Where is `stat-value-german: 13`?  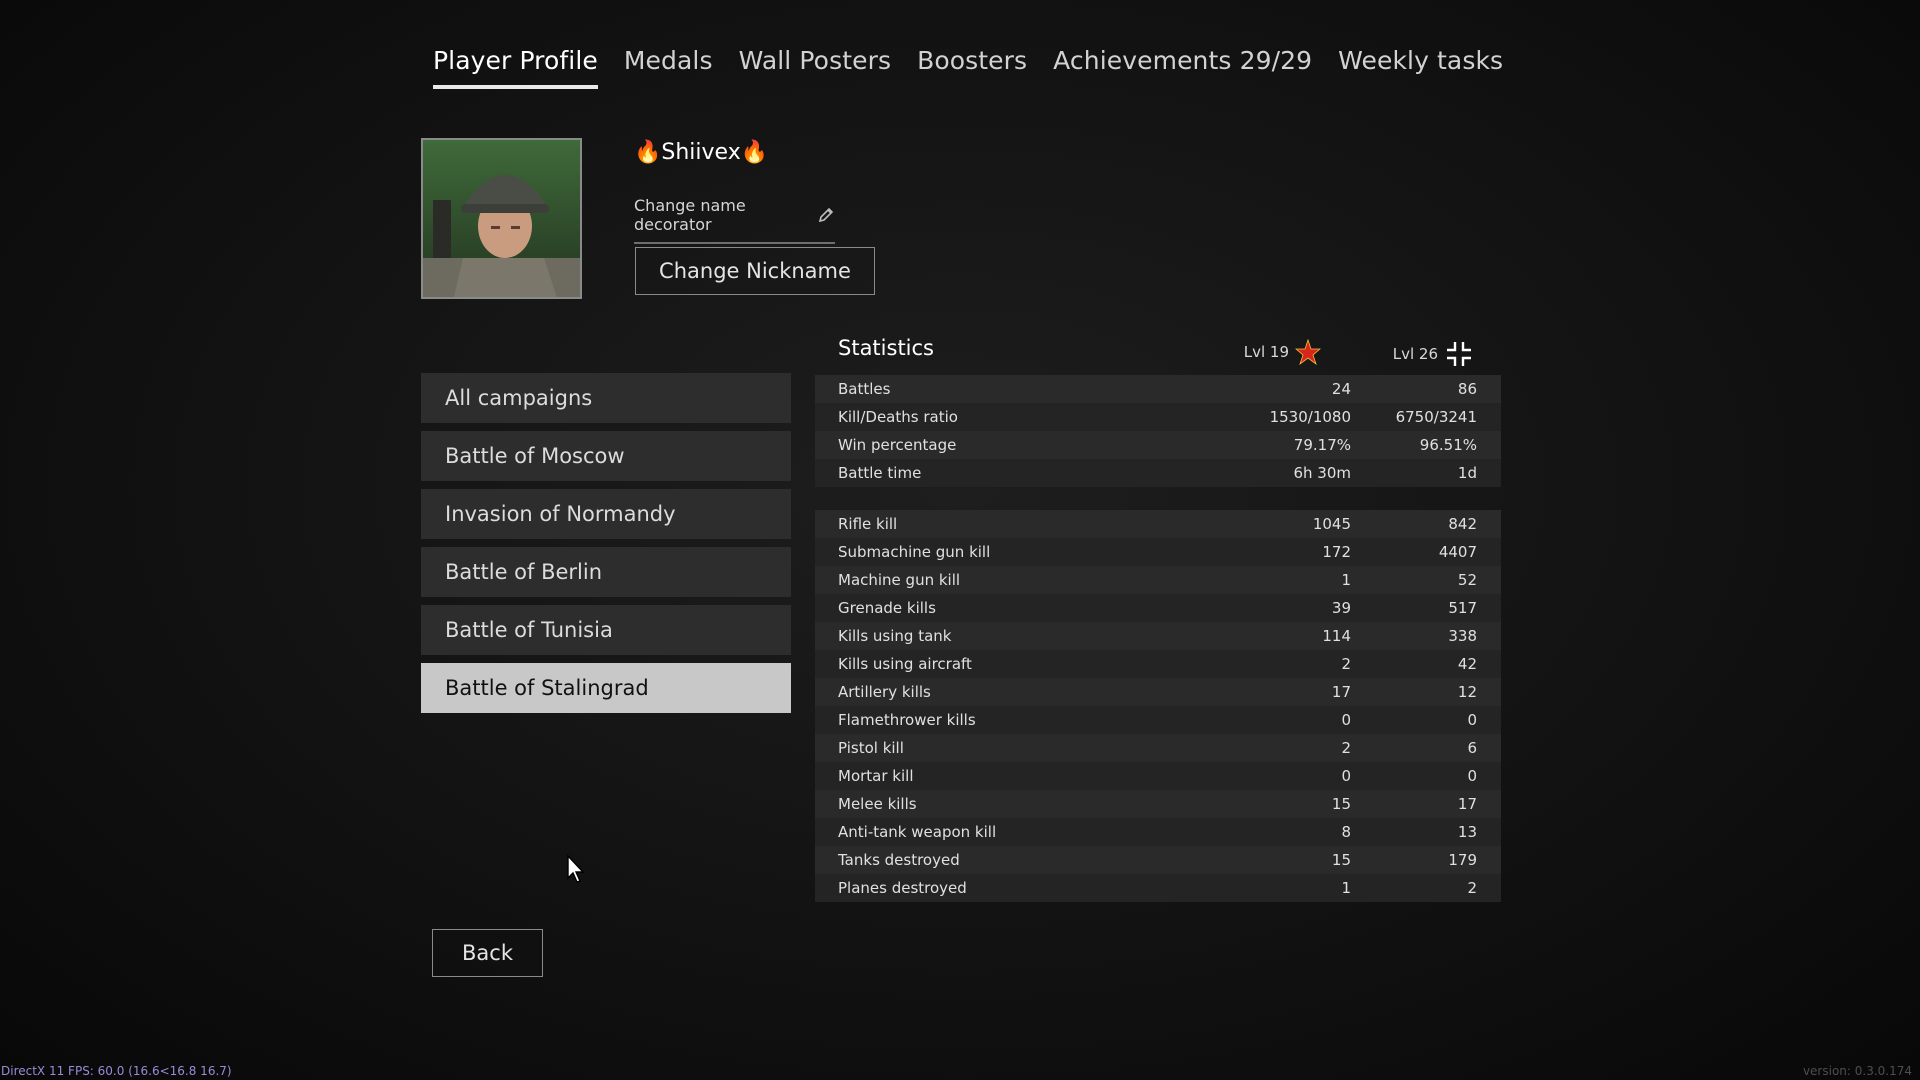
stat-value-german: 13 is located at coordinates (1467, 832).